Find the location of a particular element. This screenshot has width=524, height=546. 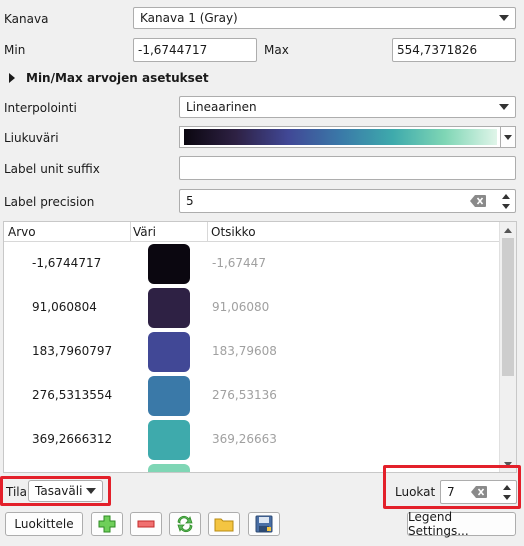

color-ramp-button is located at coordinates (340, 137).